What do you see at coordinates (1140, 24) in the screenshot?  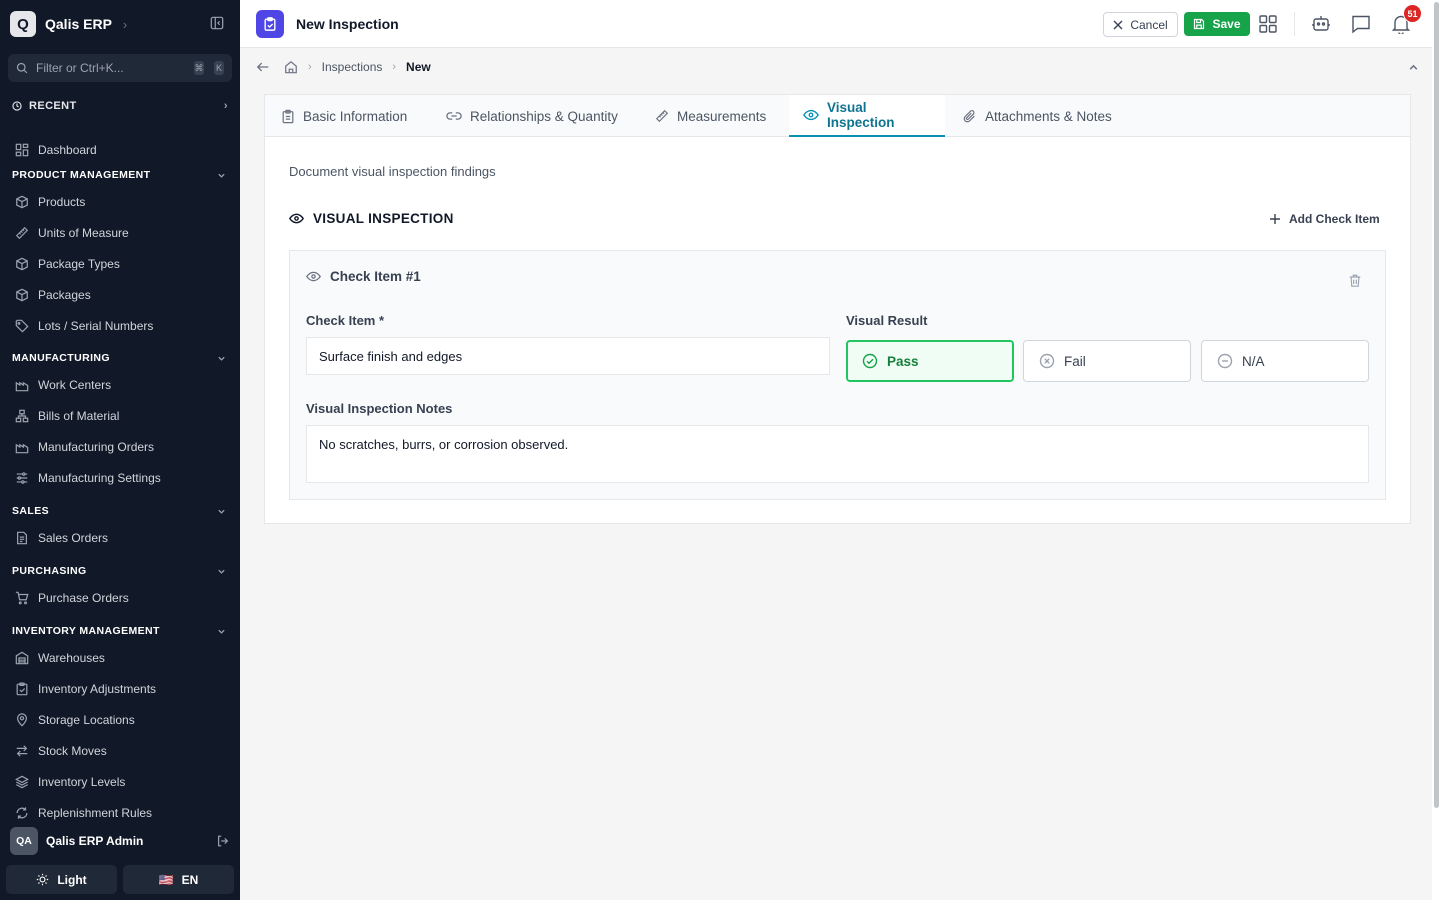 I see `cancel-button: Cancel` at bounding box center [1140, 24].